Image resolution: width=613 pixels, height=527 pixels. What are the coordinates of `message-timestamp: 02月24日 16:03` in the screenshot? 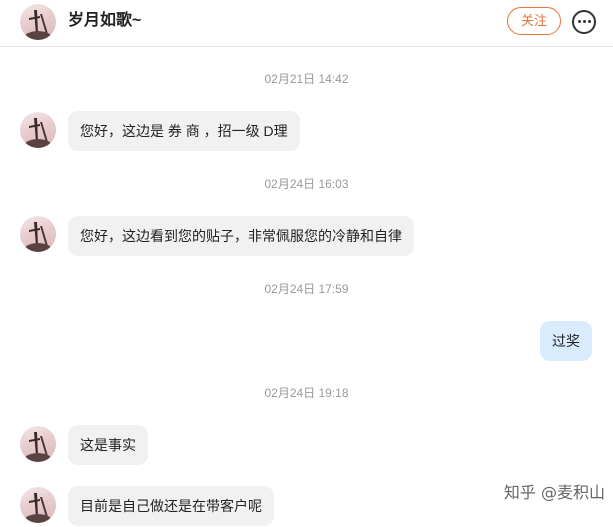 It's located at (306, 184).